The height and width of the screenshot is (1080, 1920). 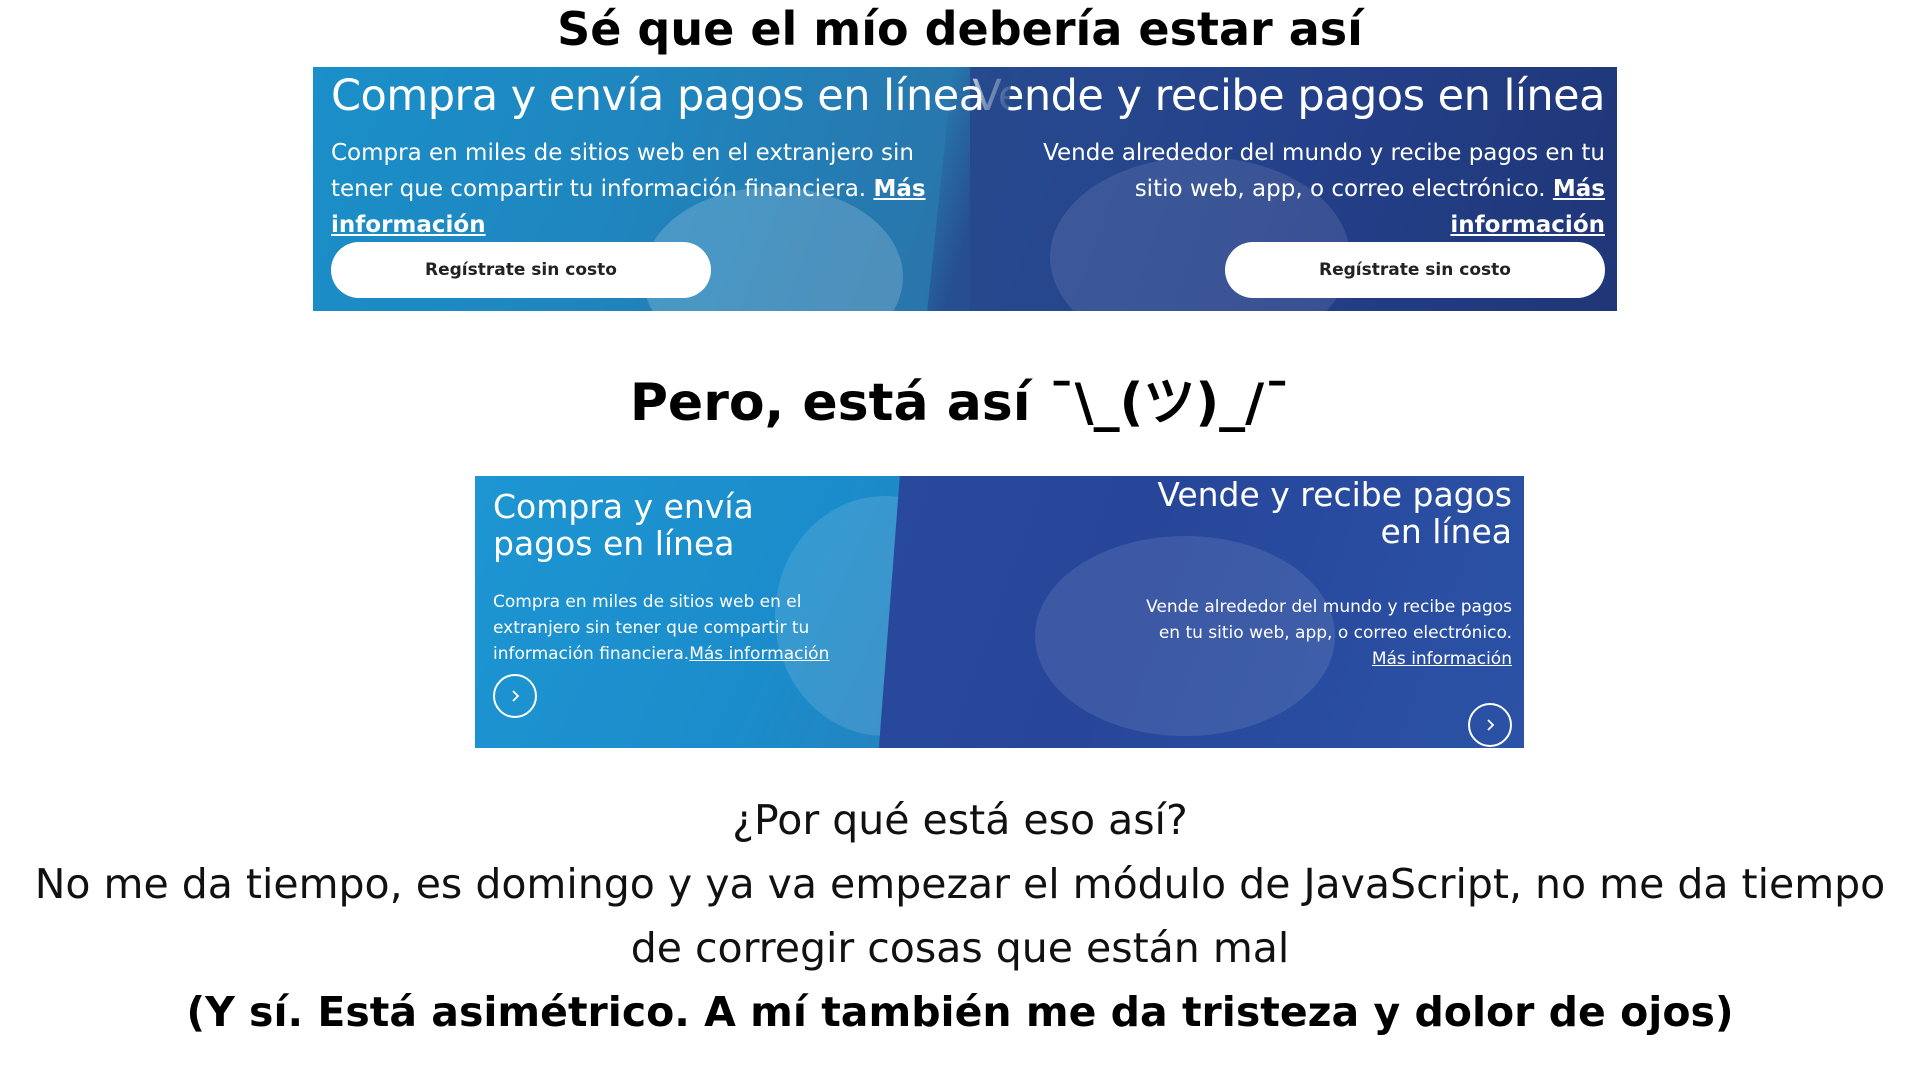 What do you see at coordinates (1415, 270) in the screenshot?
I see `banner-expected-right-signup-button: Regístrate sin costo` at bounding box center [1415, 270].